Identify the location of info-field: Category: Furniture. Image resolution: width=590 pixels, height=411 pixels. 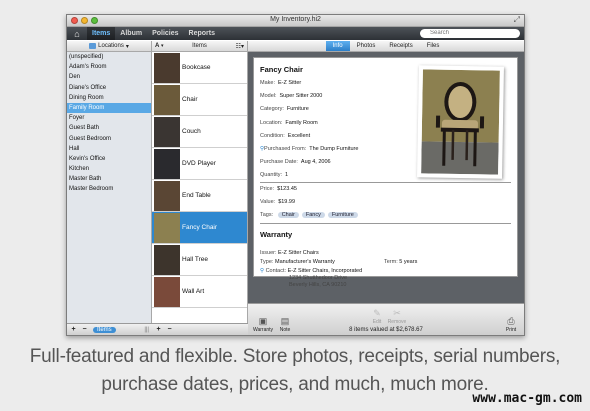
(284, 109).